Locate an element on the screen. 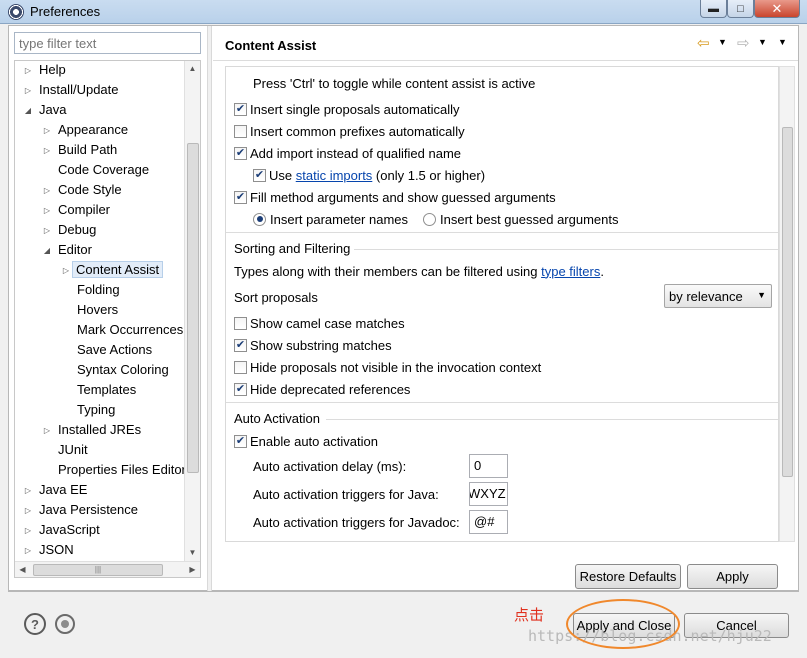  back-history-dropdown-icon: ▼ is located at coordinates (722, 42).